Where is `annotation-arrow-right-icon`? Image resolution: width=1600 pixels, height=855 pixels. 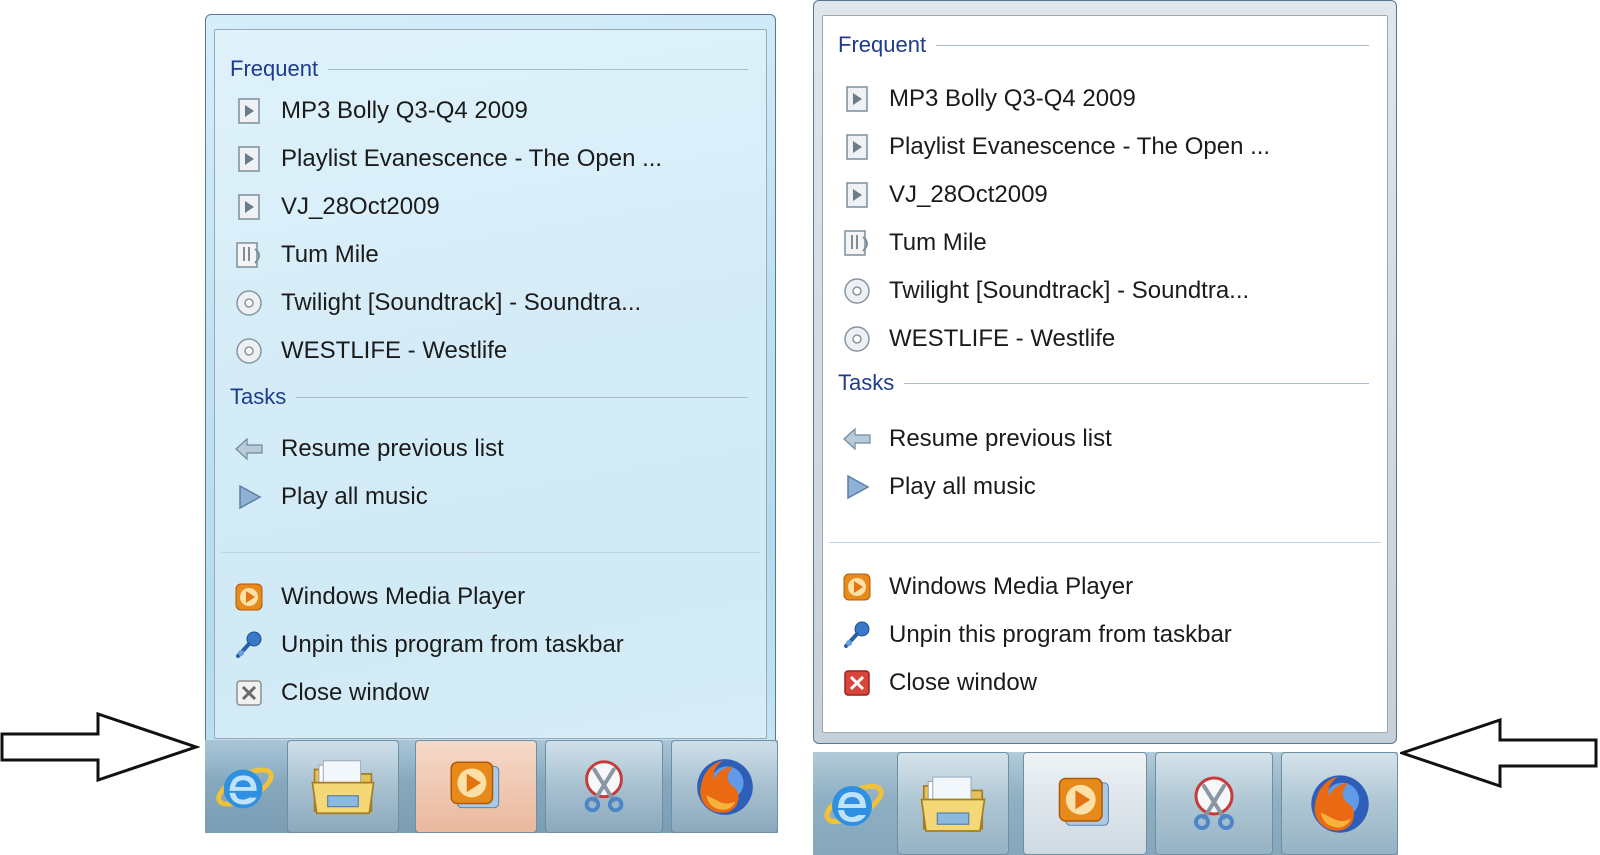
annotation-arrow-right-icon is located at coordinates (100, 747).